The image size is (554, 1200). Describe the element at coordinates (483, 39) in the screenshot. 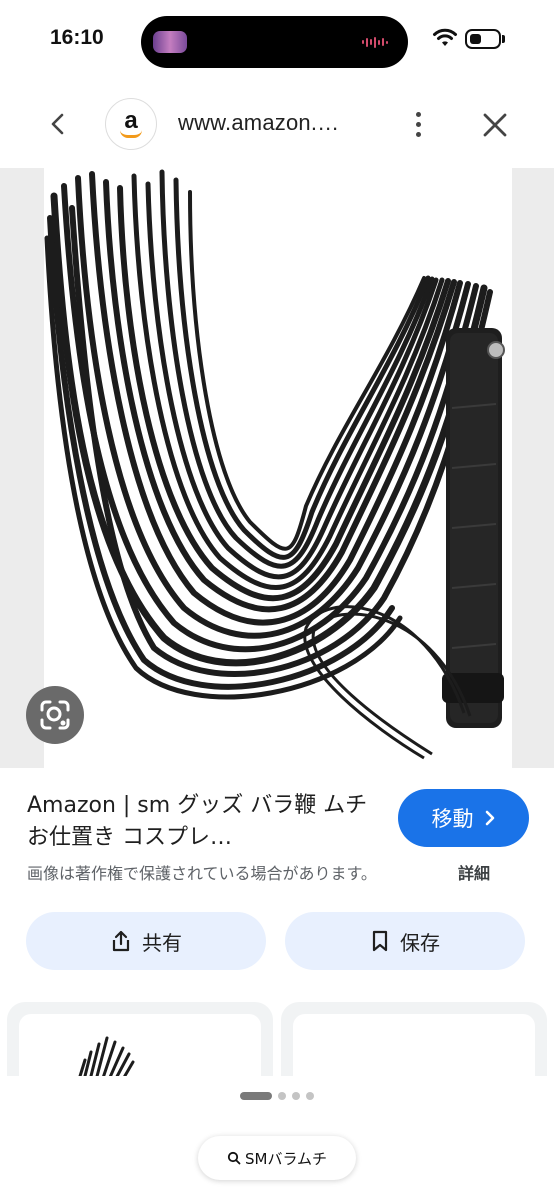

I see `battery-icon` at that location.